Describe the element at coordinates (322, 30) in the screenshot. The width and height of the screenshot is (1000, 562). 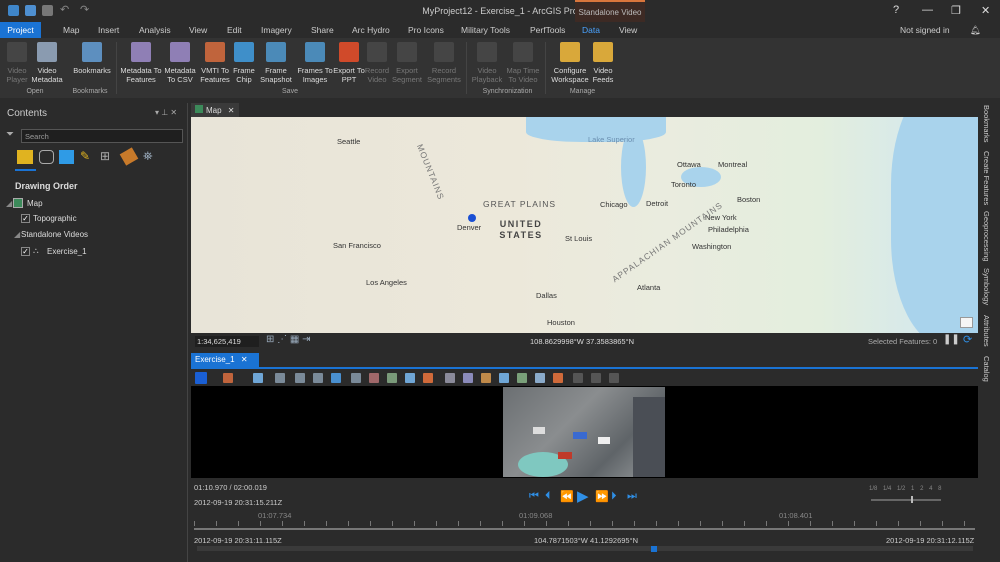
I see `tab-share: Share` at that location.